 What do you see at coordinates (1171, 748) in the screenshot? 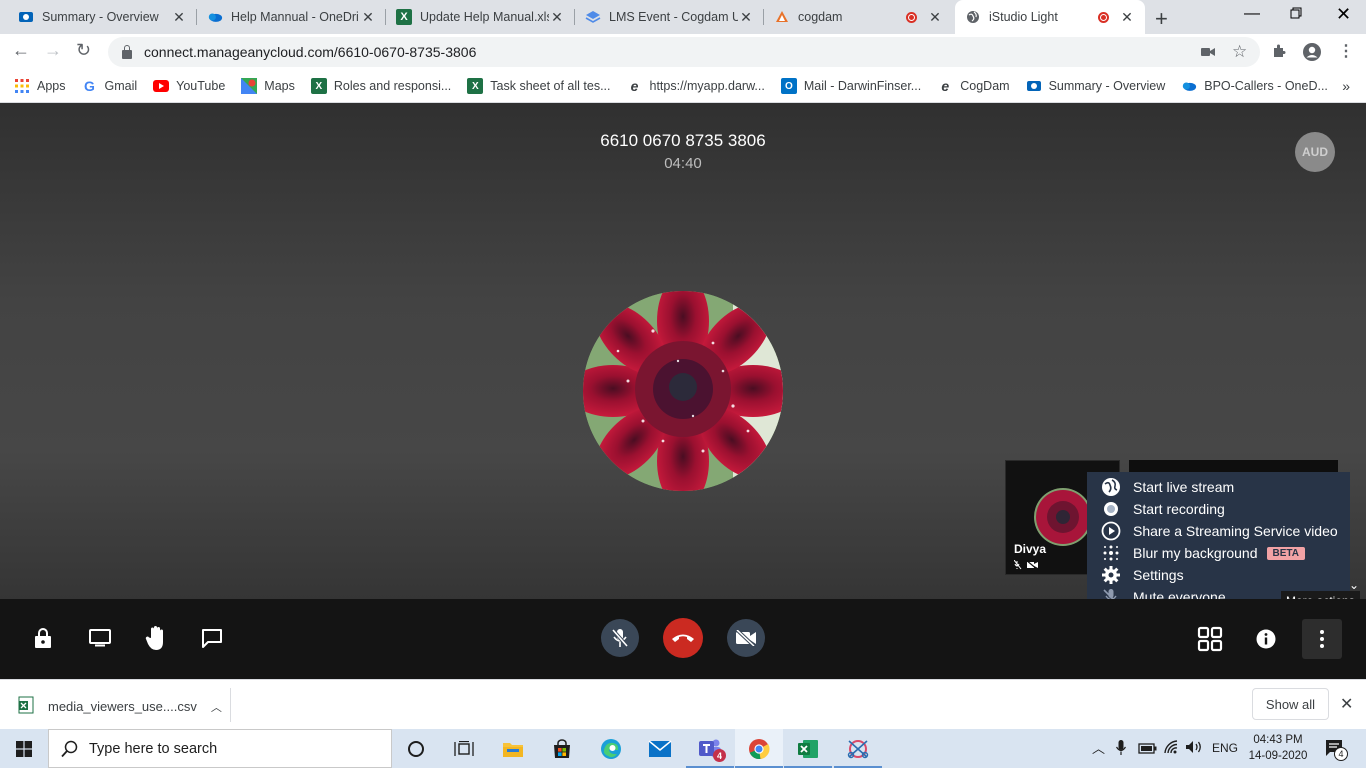
I see `wifi-icon` at bounding box center [1171, 748].